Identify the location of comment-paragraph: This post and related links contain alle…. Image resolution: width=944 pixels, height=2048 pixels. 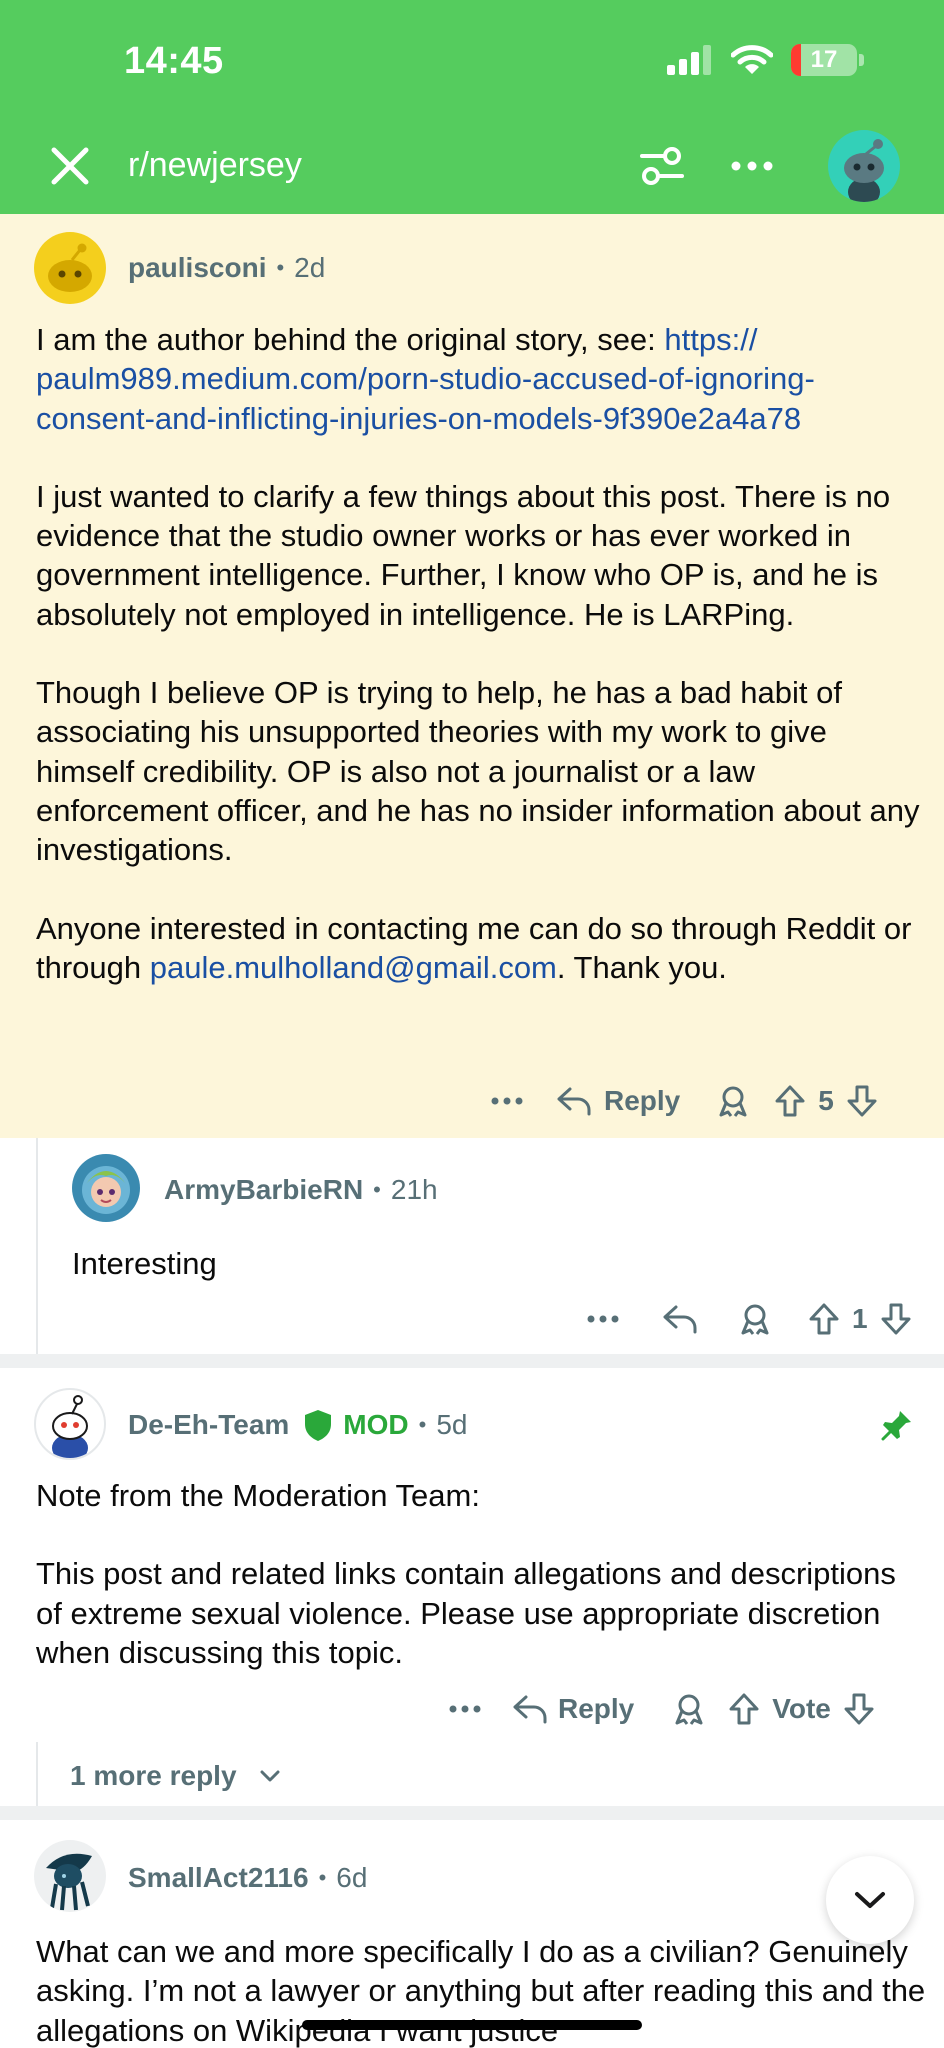
(466, 1613).